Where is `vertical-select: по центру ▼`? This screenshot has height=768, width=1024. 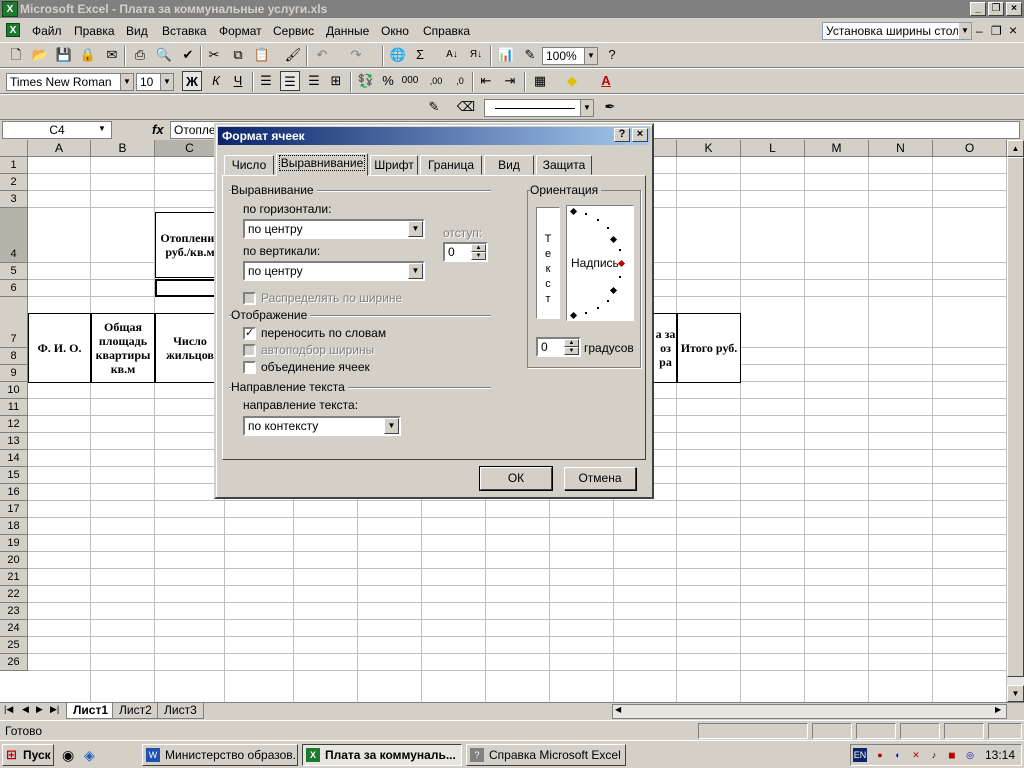 vertical-select: по центру ▼ is located at coordinates (334, 271).